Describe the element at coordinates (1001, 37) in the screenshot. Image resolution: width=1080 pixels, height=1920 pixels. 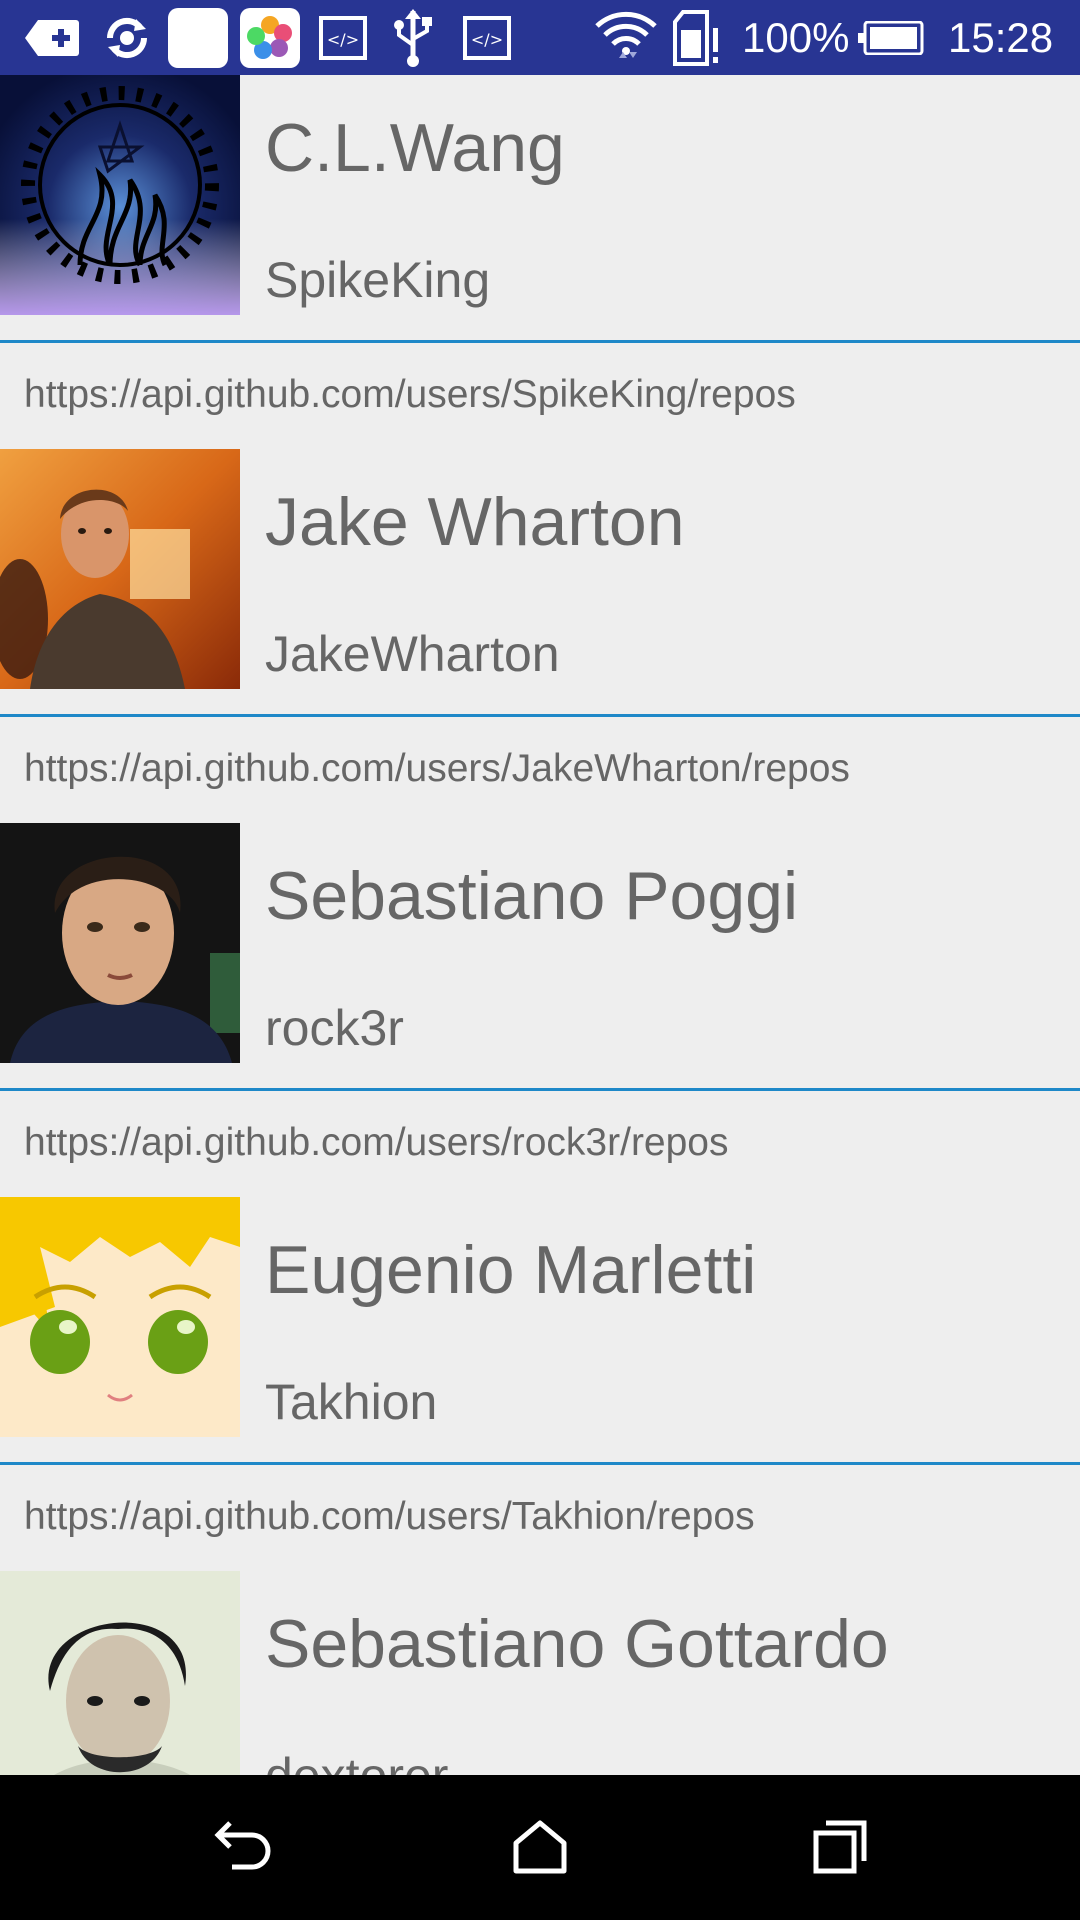
I see `clock: 15:28` at that location.